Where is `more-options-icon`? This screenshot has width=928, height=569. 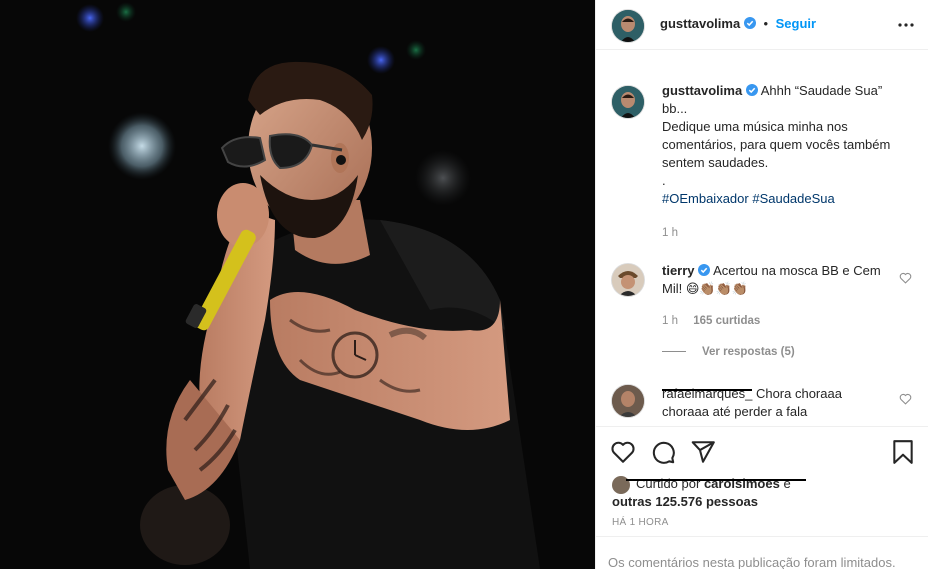
more-options-icon is located at coordinates (906, 25).